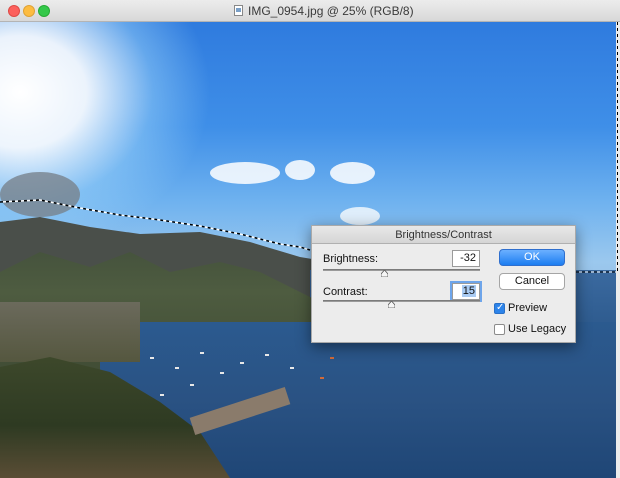 The image size is (620, 478). I want to click on close-button, so click(14, 11).